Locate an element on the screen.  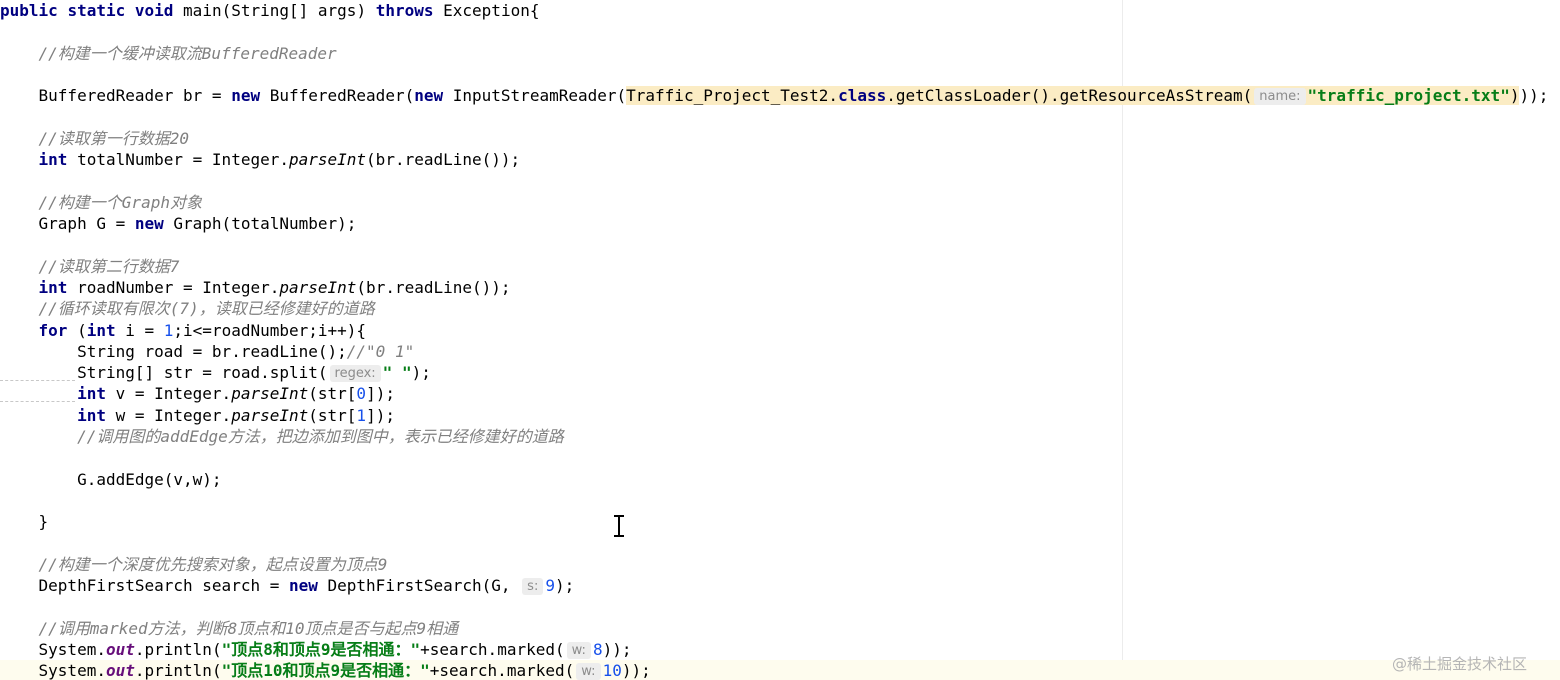
code-token: .getClassLoader().getResourceAsStream( is located at coordinates (1069, 96).